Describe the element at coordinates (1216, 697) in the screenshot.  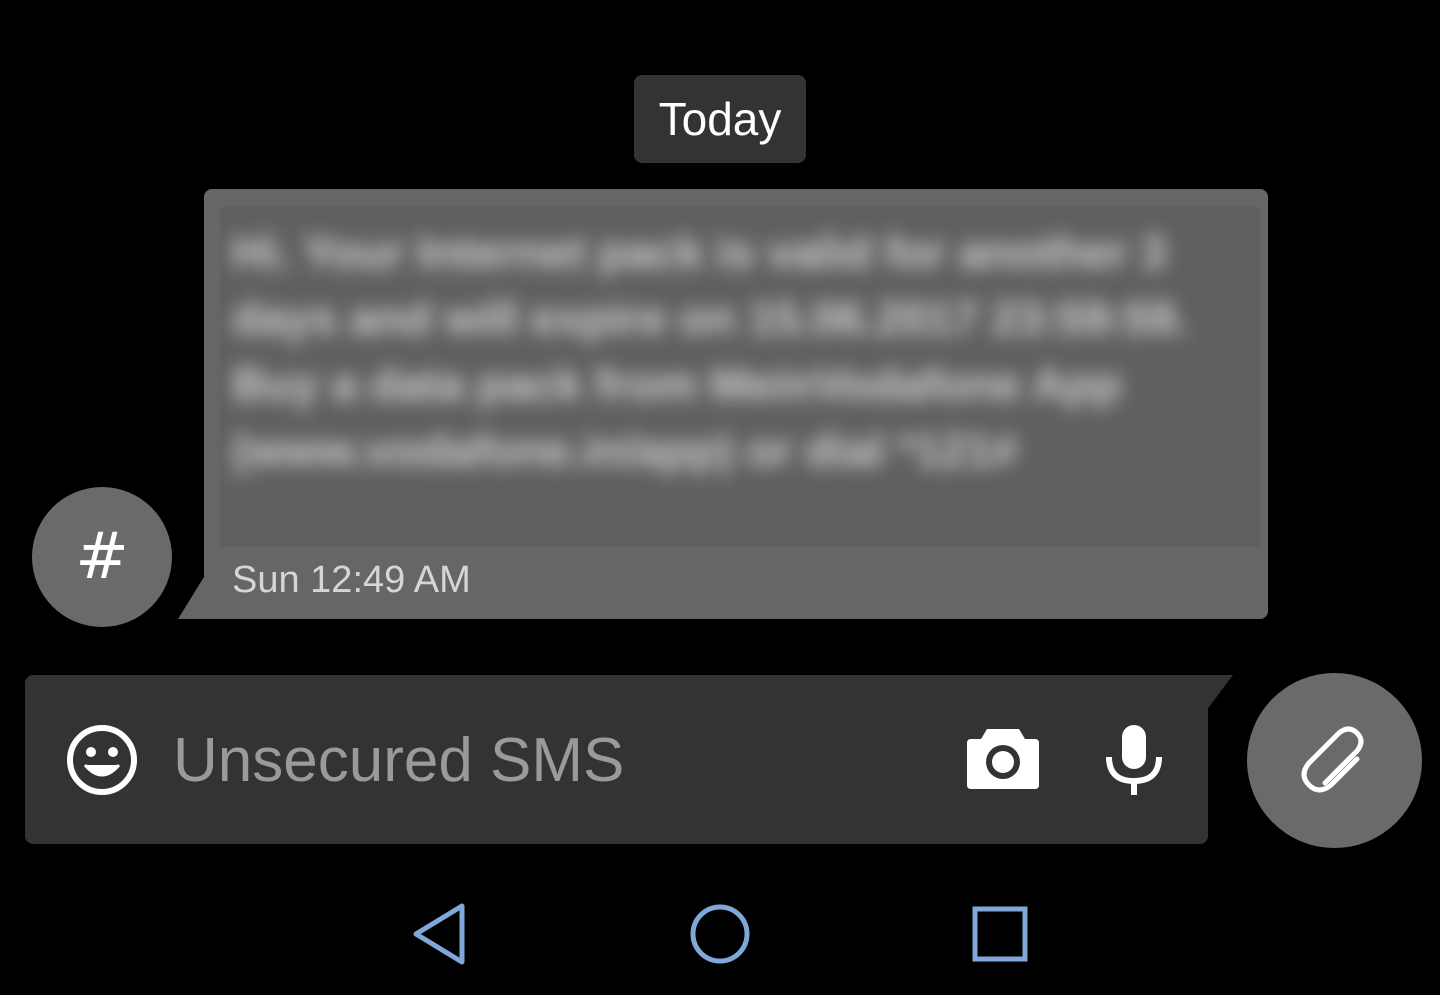
I see `compose-bar-tail` at that location.